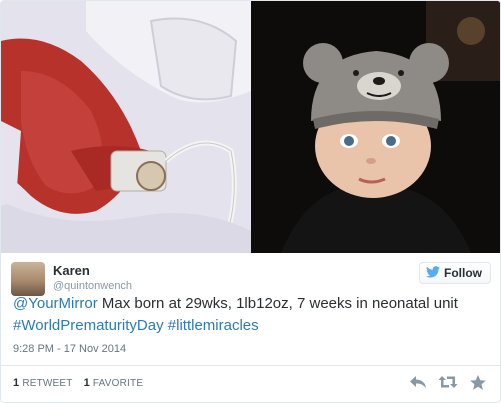 The height and width of the screenshot is (403, 501). I want to click on retweet-icon, so click(448, 382).